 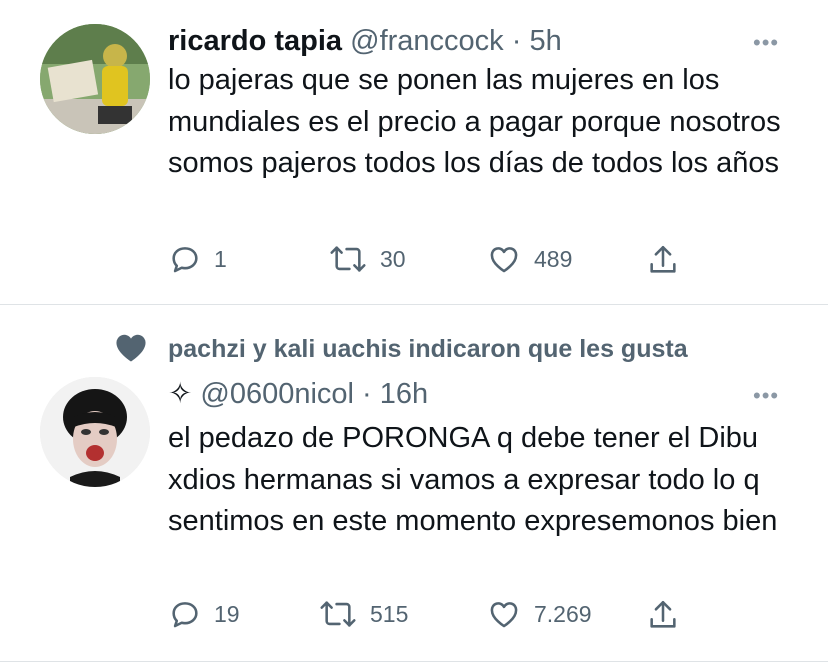 I want to click on reply-count: 1, so click(x=220, y=258).